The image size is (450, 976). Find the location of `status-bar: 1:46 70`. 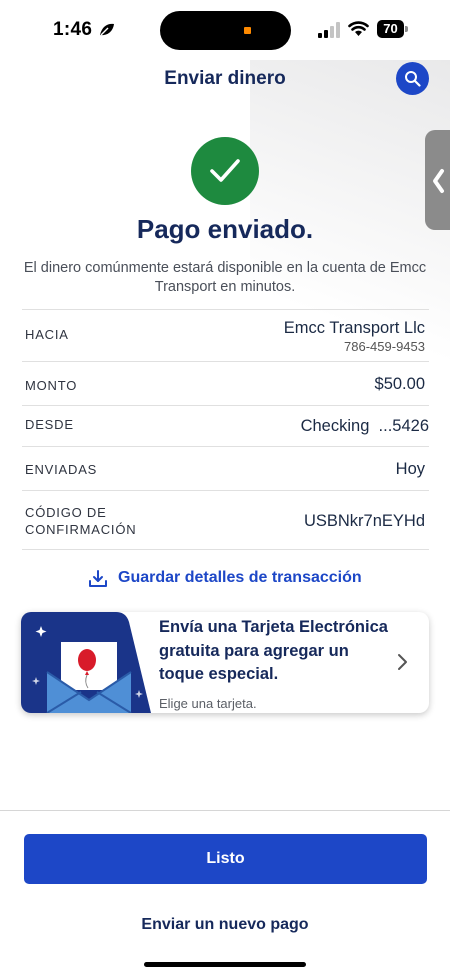

status-bar: 1:46 70 is located at coordinates (225, 28).